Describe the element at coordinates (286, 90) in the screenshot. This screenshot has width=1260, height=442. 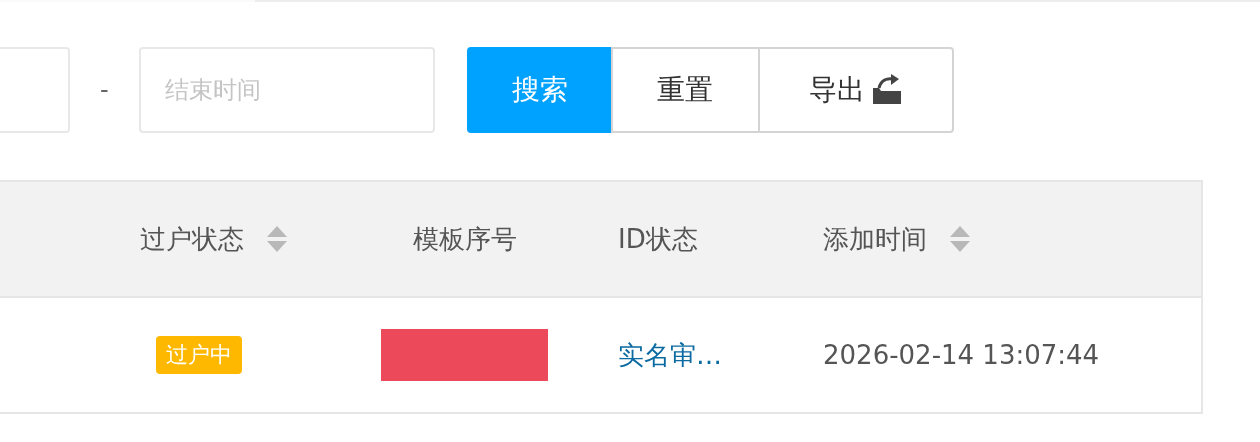
I see `end-time-field: 结束时间` at that location.